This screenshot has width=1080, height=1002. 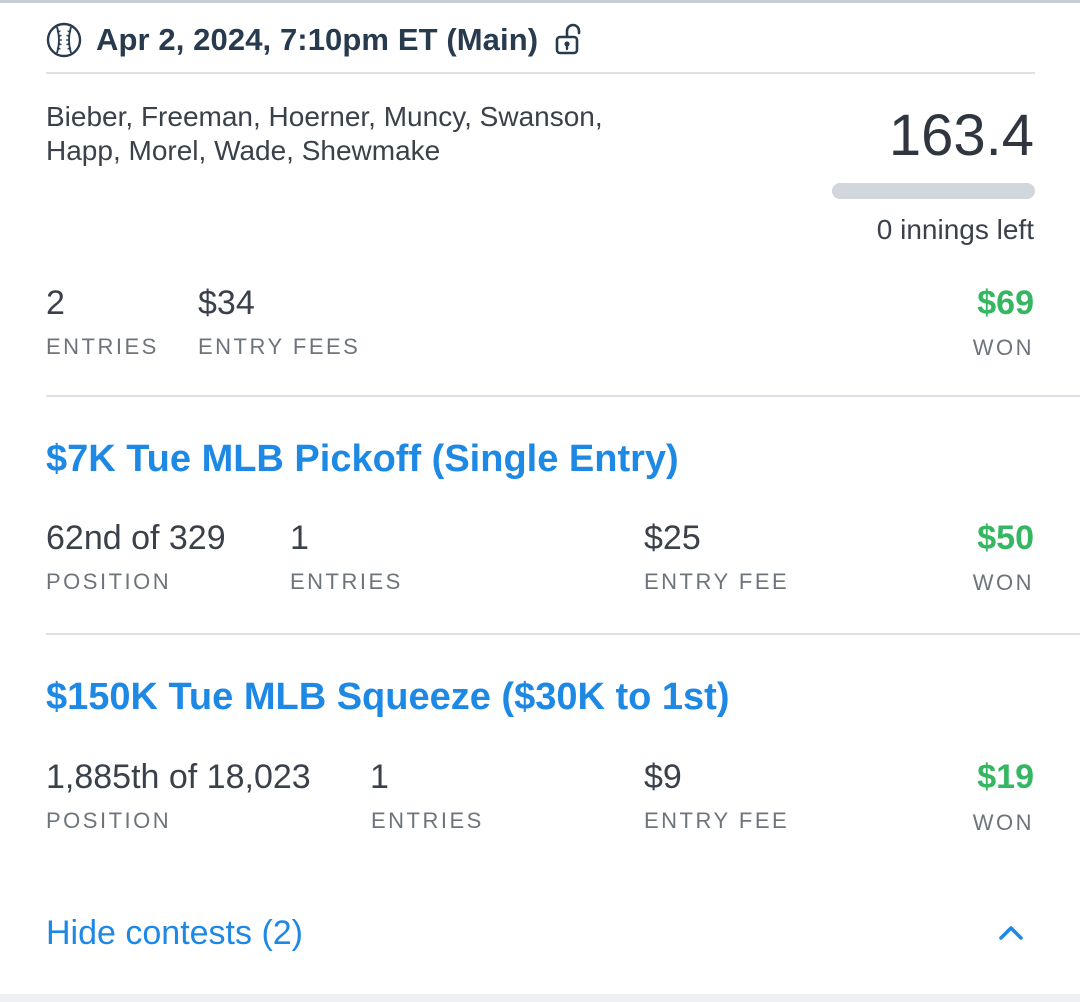 I want to click on contest-title-link: $150K Tue MLB Squeeze ($30K to 1st), so click(x=387, y=697).